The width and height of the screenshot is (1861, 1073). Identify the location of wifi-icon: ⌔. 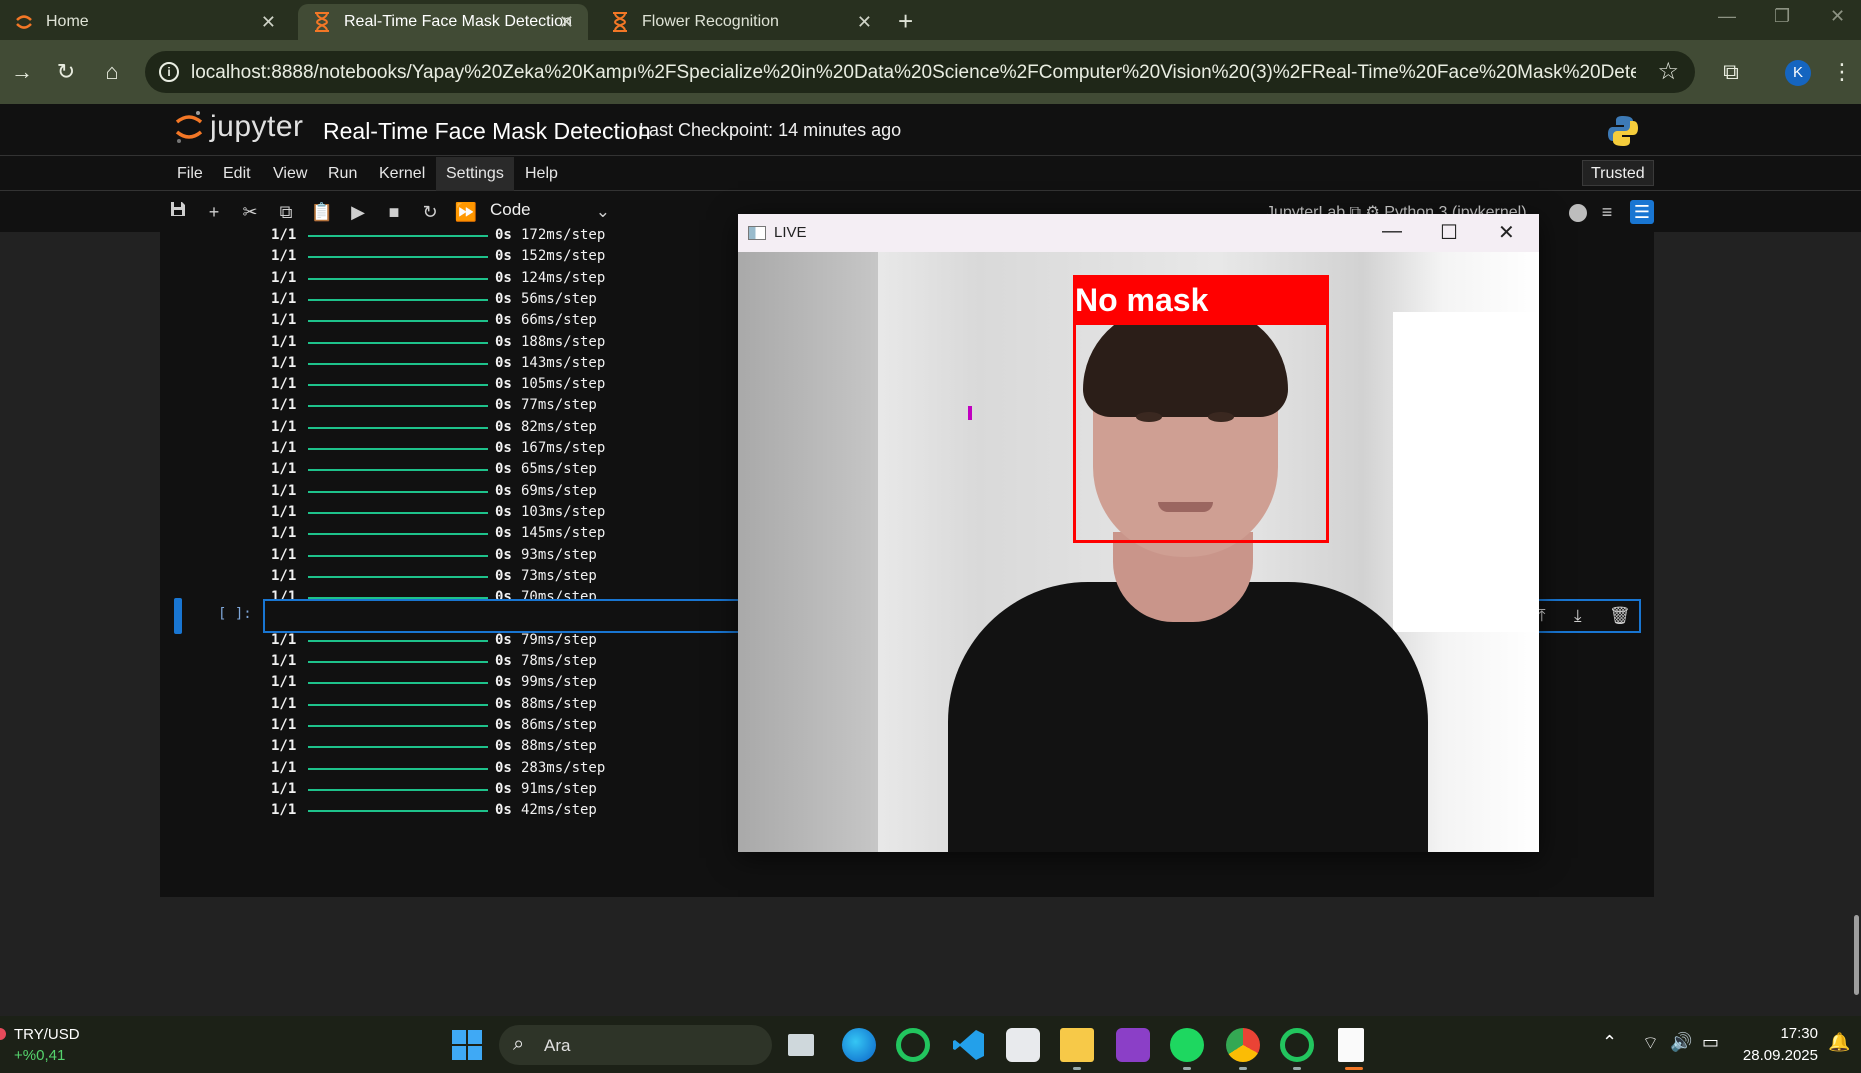
(1650, 1043).